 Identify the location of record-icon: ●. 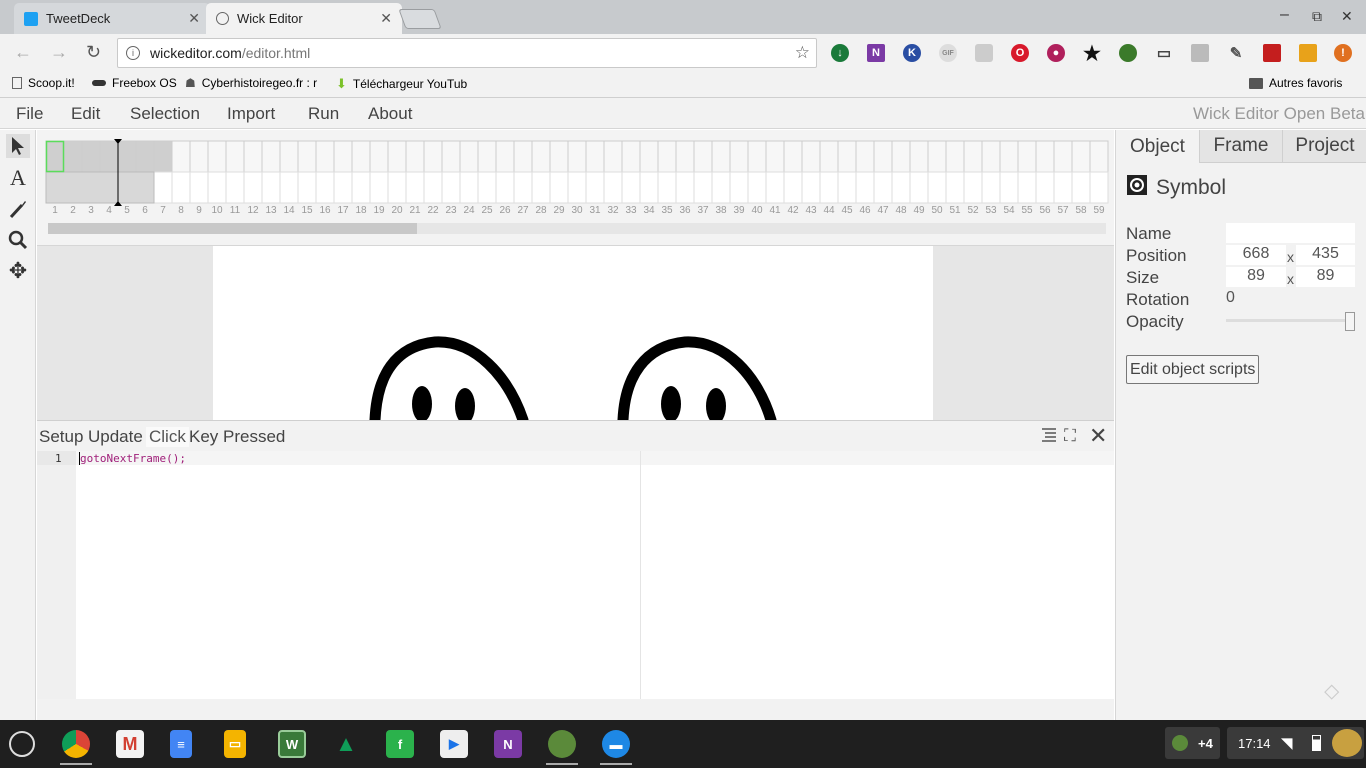
(1056, 53).